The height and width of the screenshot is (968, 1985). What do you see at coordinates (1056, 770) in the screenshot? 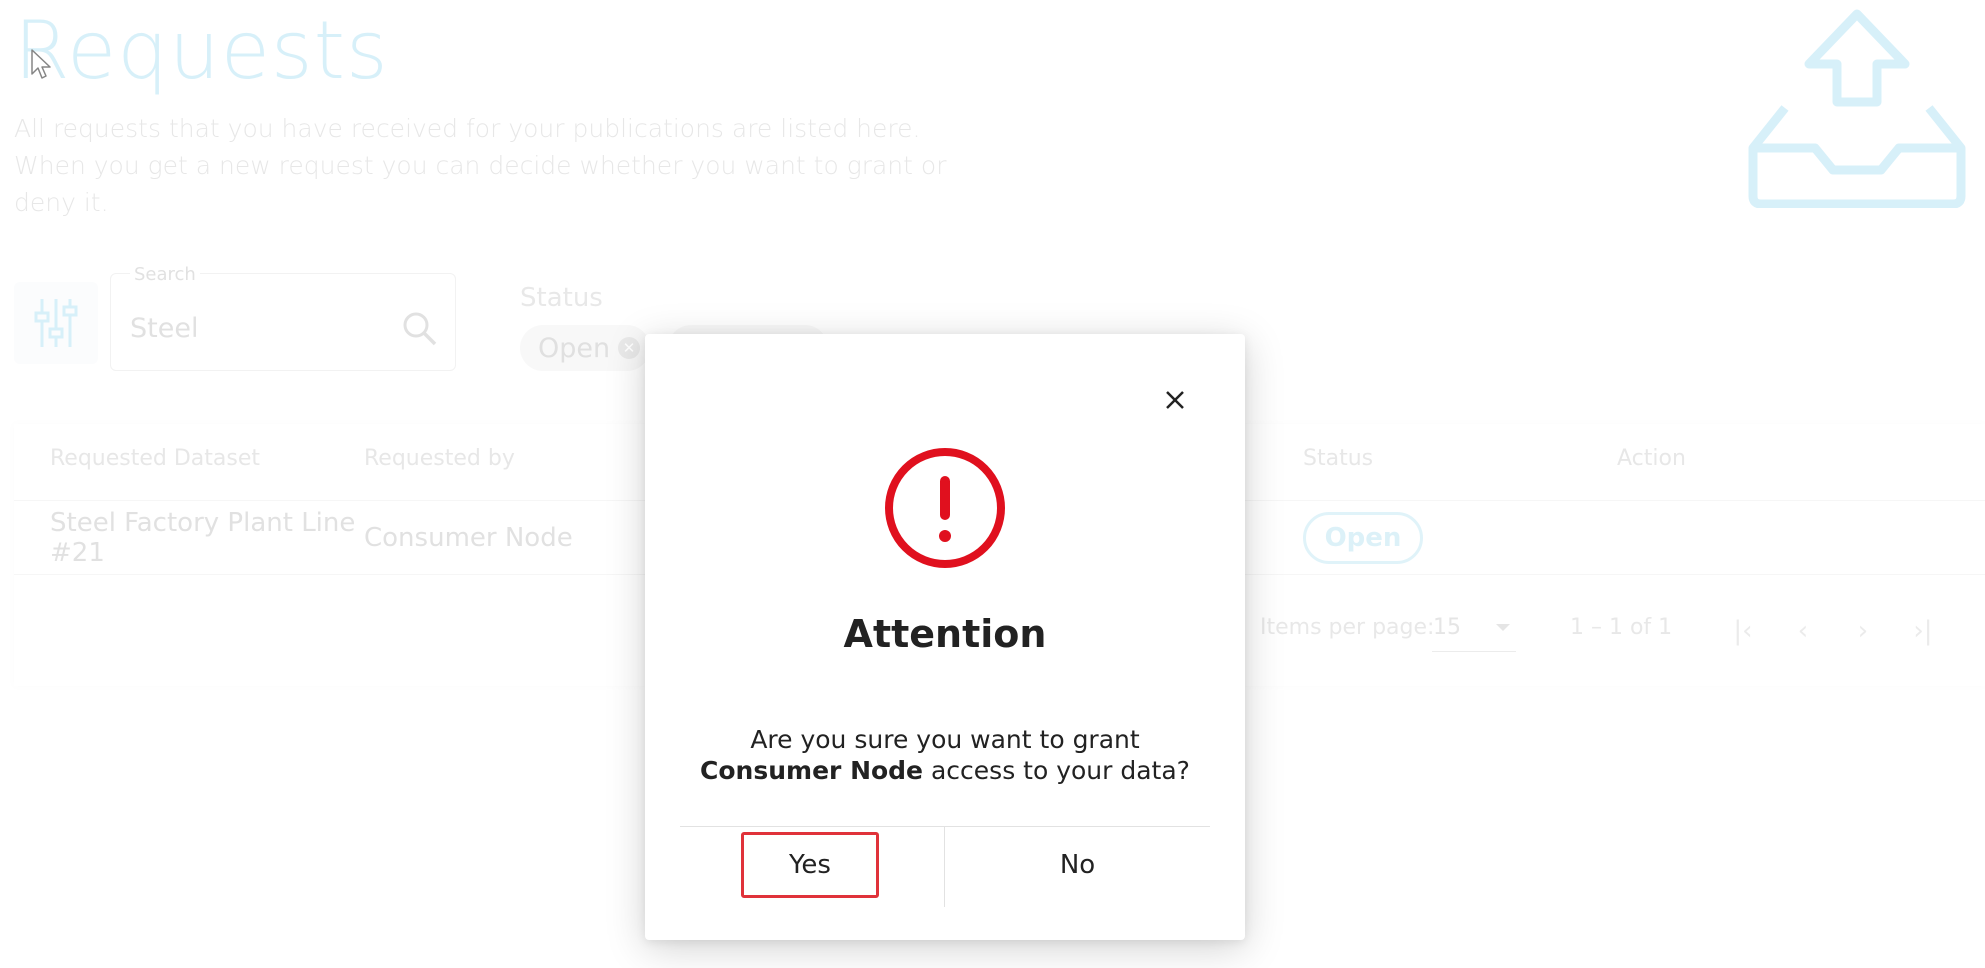
I see `dialog-message-rest: access to your data?` at bounding box center [1056, 770].